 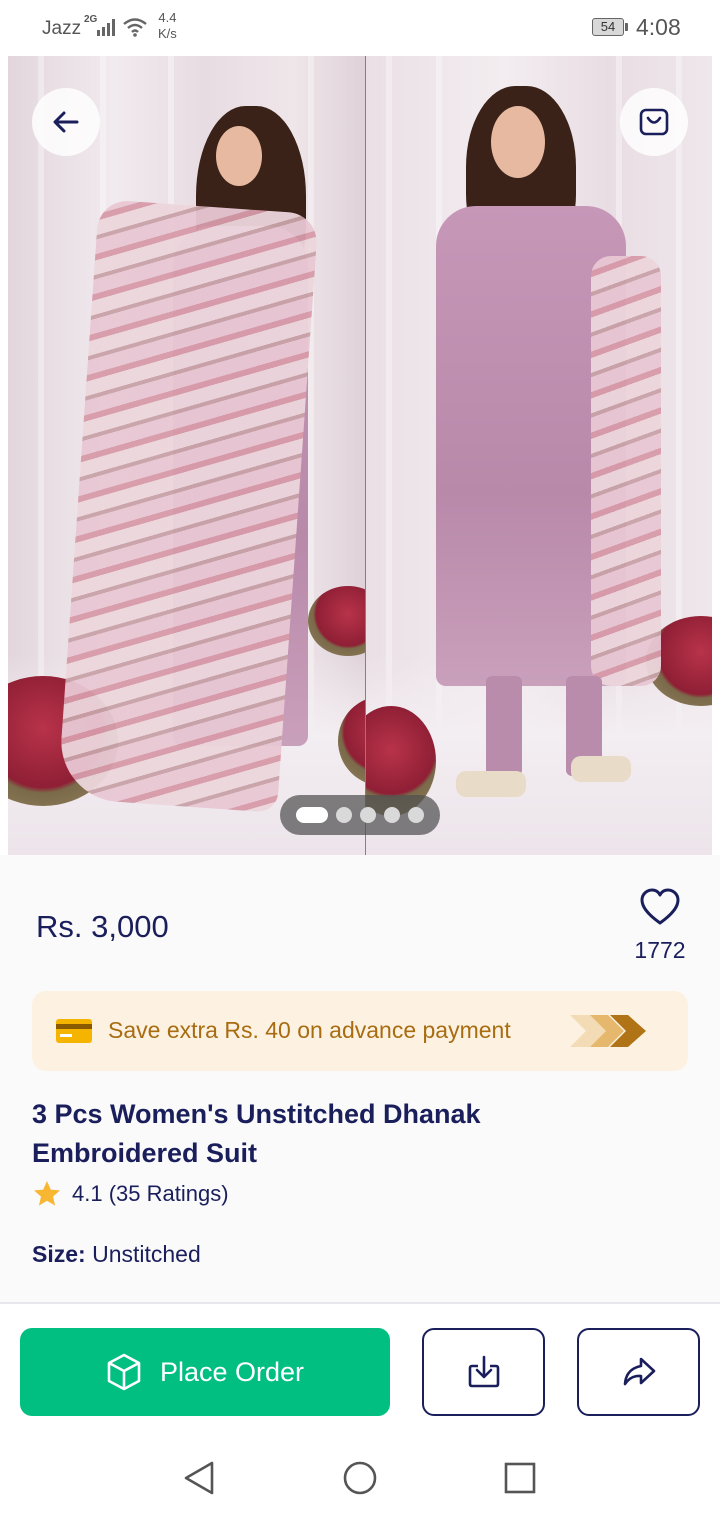 What do you see at coordinates (658, 27) in the screenshot?
I see `clock: 4:08` at bounding box center [658, 27].